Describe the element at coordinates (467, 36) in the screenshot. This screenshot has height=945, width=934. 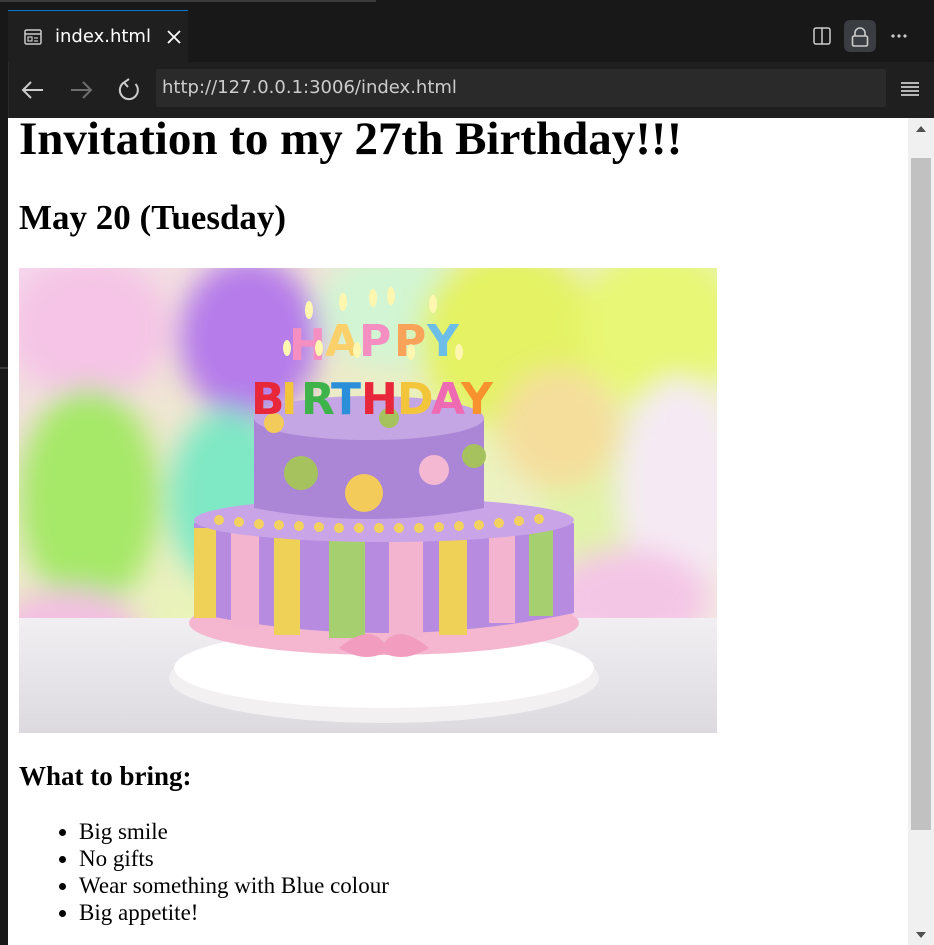
I see `tab-bar: index.html` at that location.